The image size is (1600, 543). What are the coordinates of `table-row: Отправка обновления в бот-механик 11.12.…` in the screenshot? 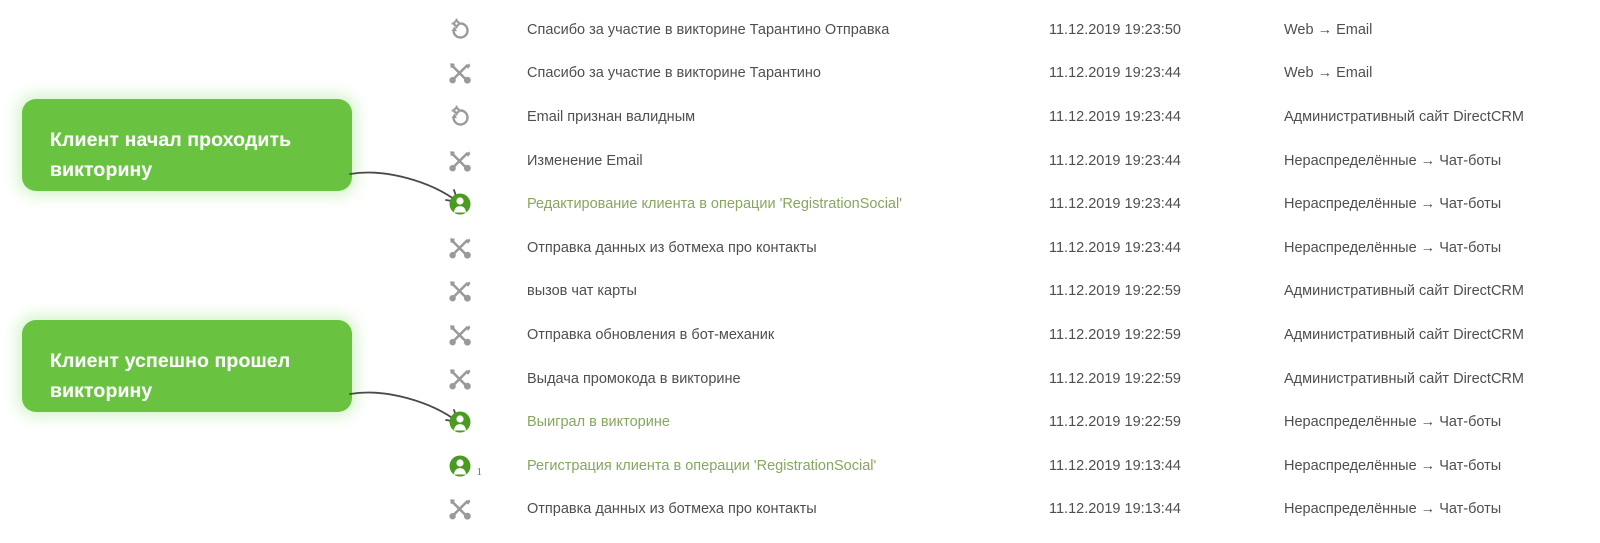 It's located at (800, 335).